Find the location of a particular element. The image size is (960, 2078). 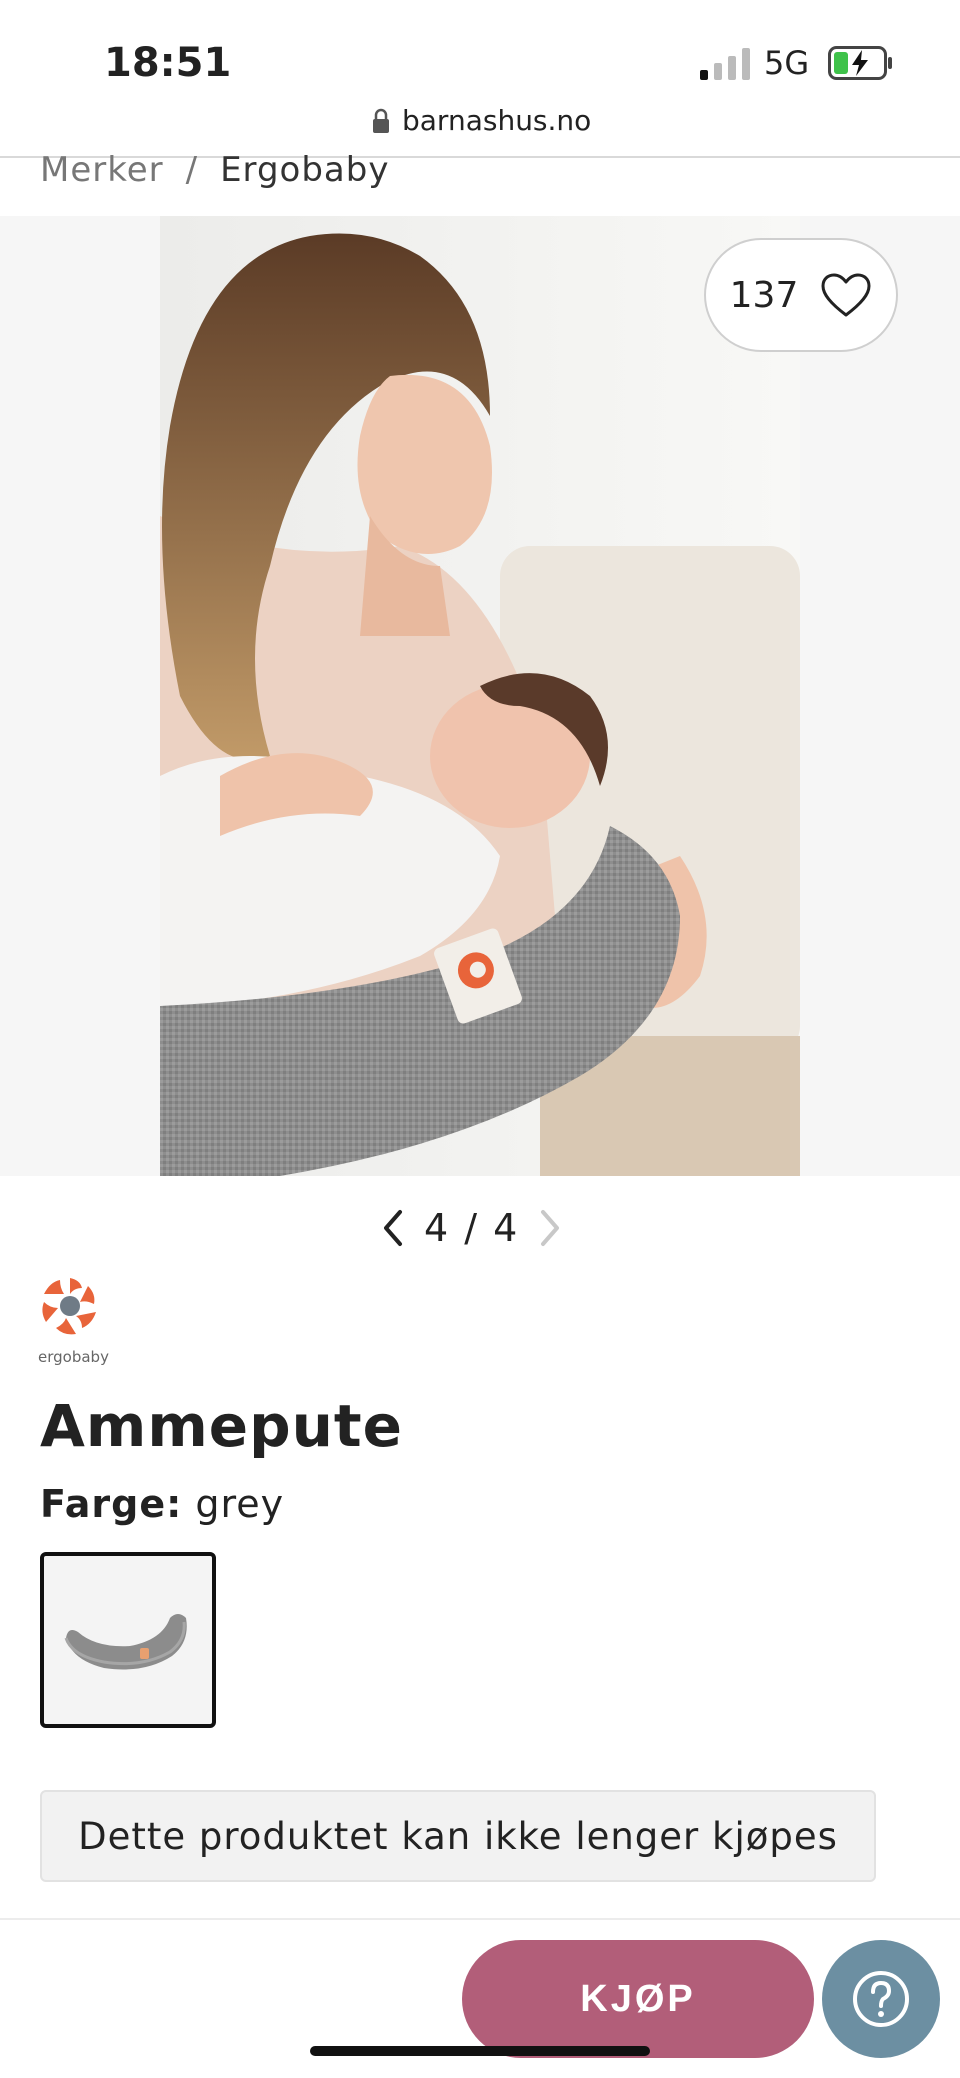

question-mark-icon is located at coordinates (881, 1999).